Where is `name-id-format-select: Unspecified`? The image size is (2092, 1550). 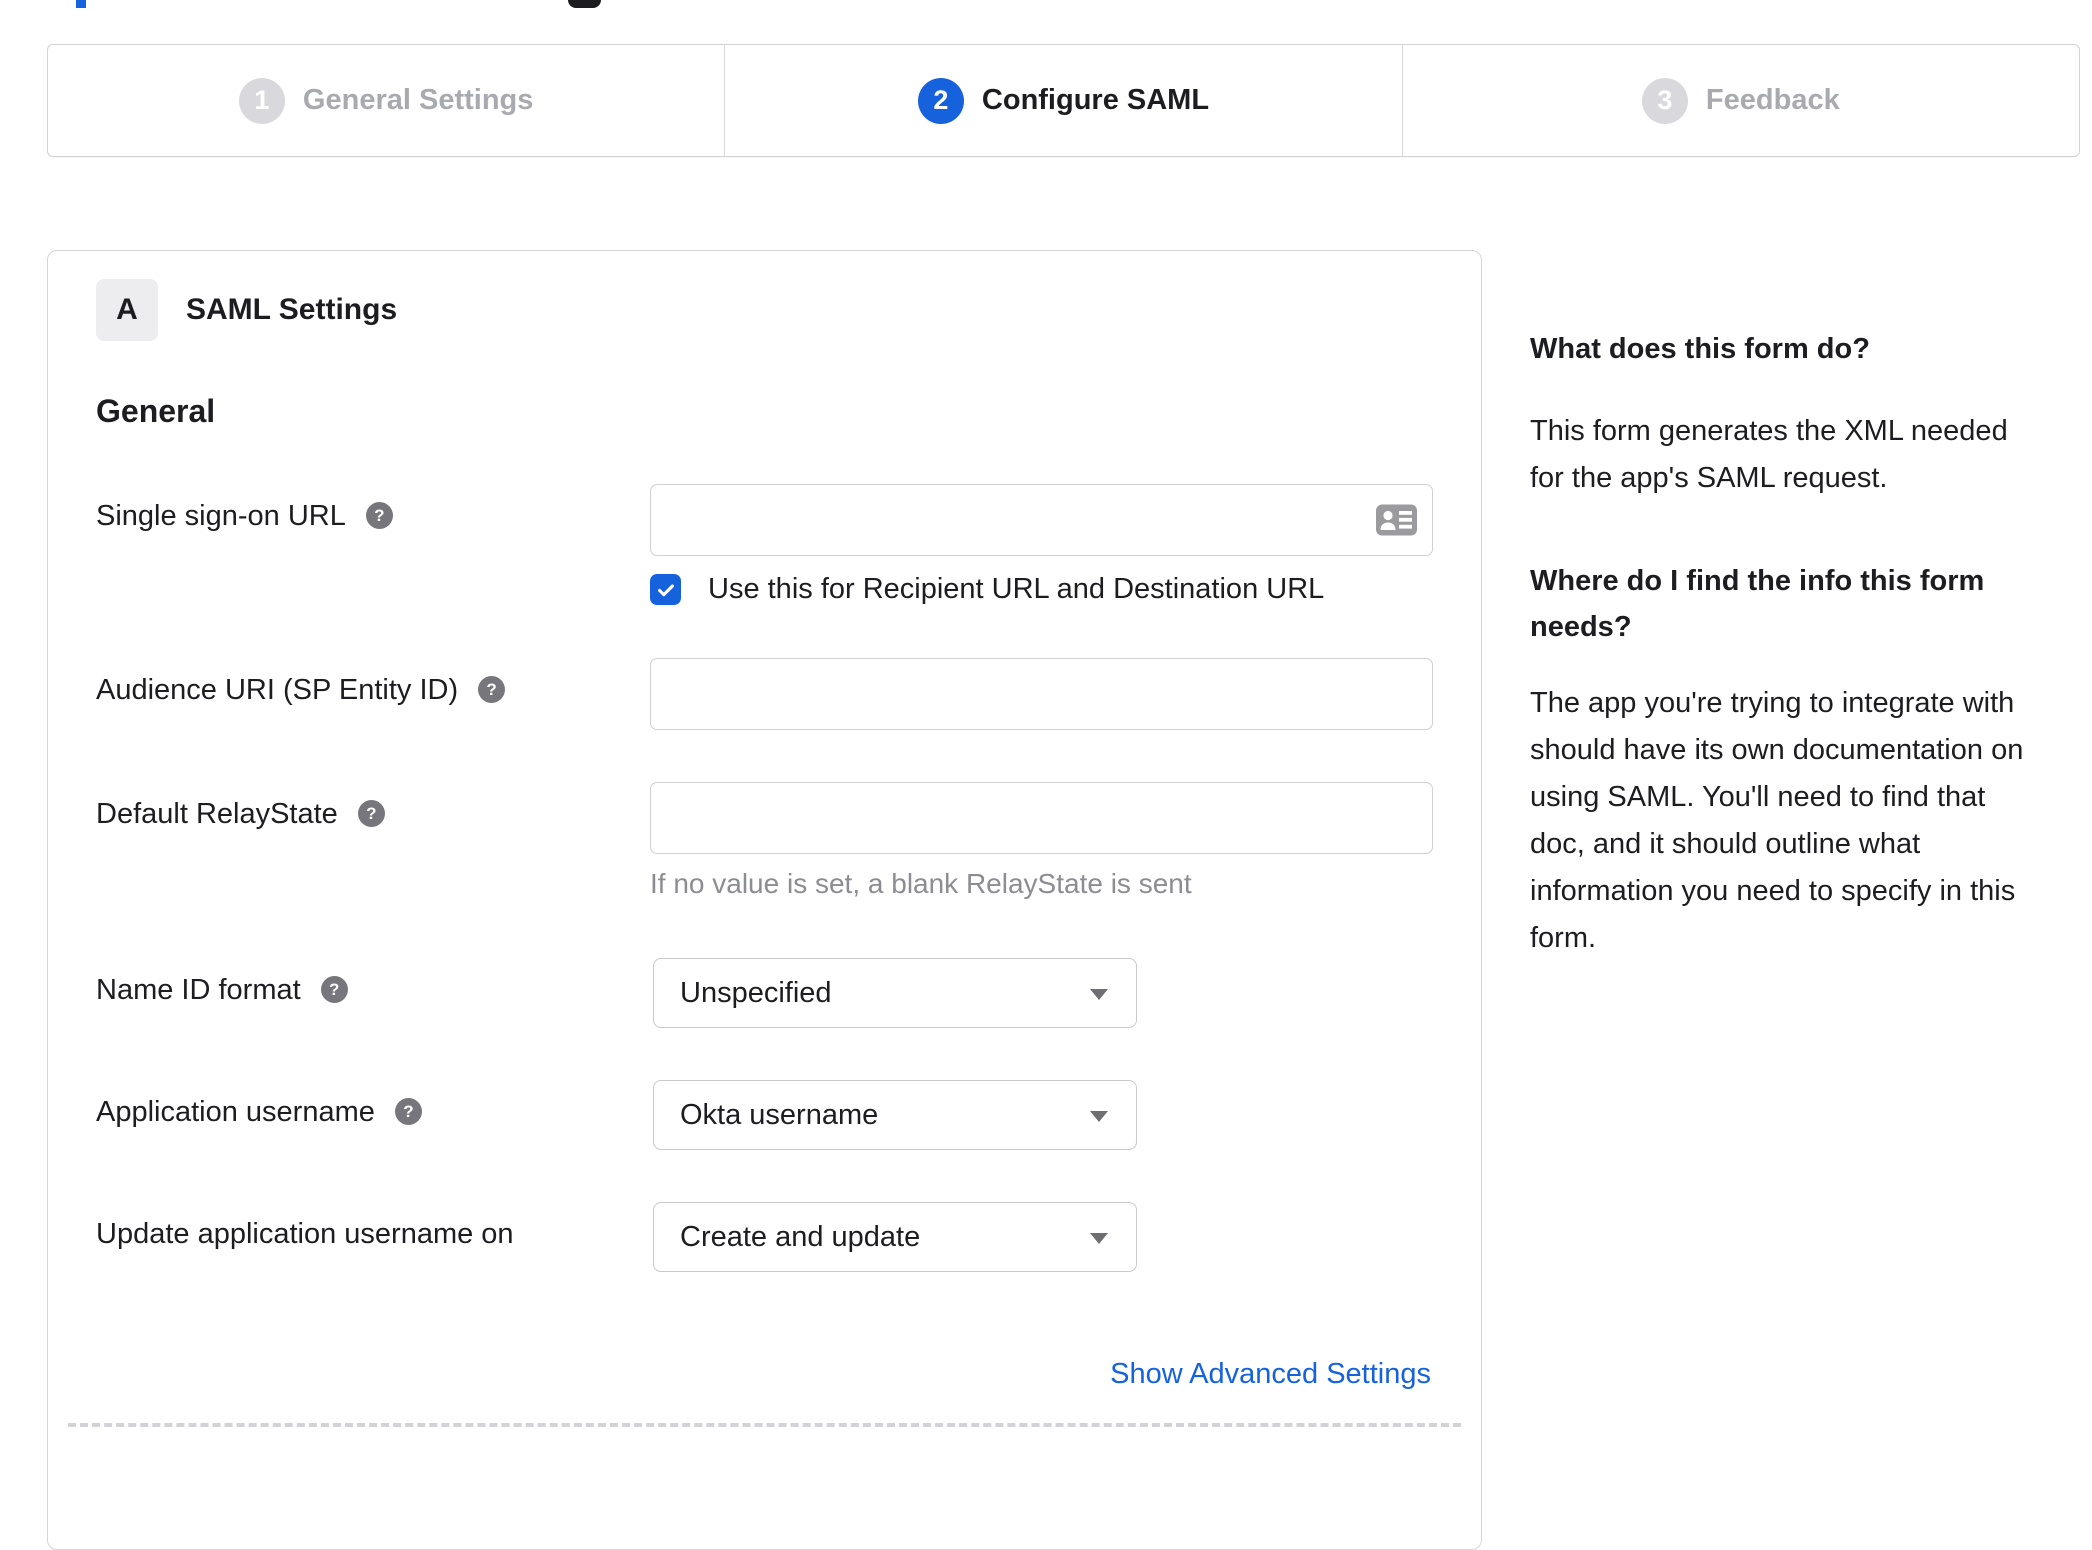 name-id-format-select: Unspecified is located at coordinates (895, 993).